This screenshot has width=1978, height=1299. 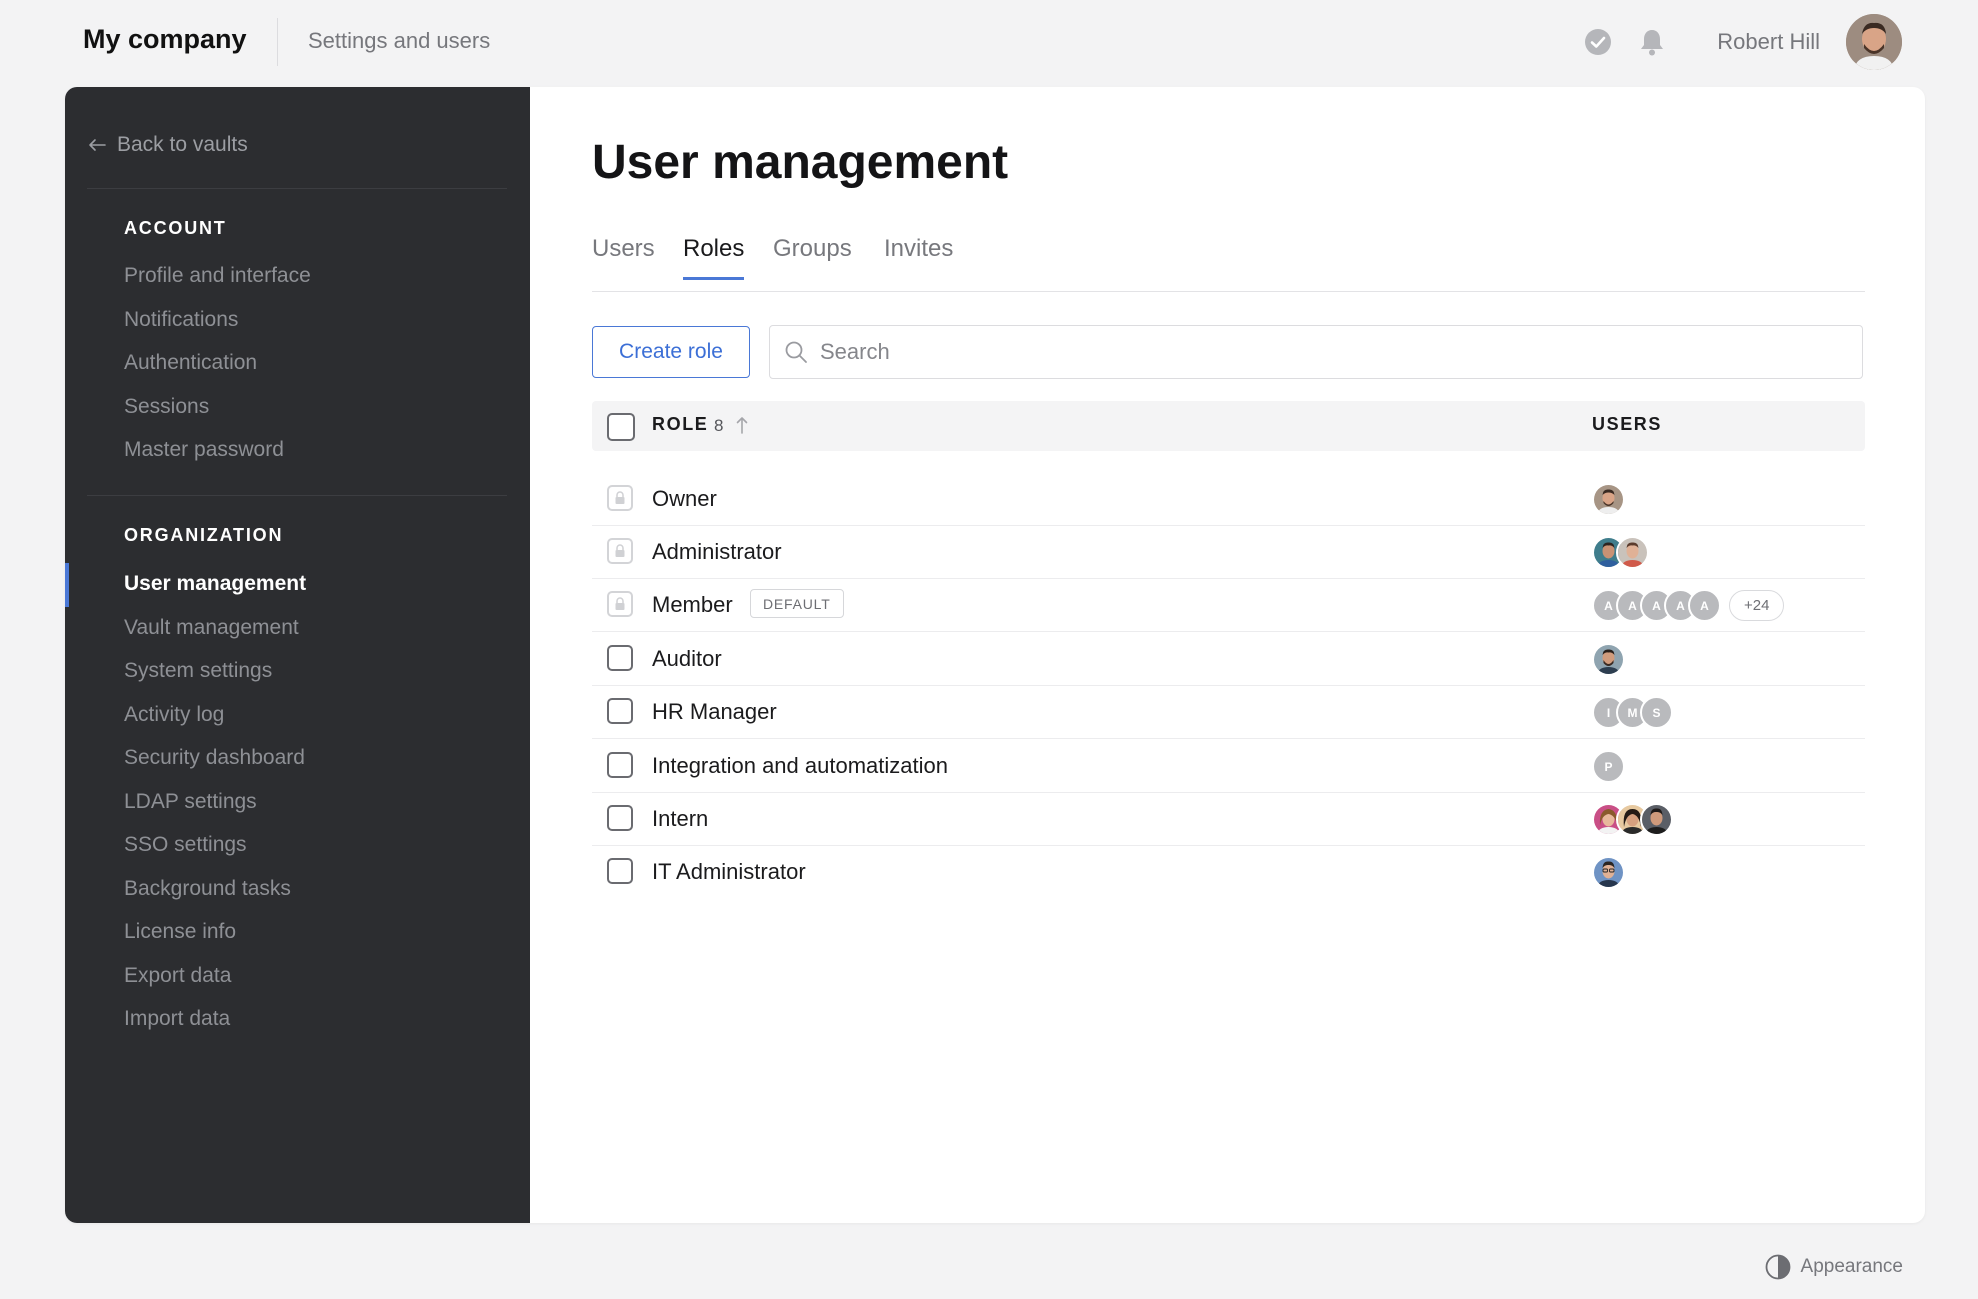 What do you see at coordinates (174, 715) in the screenshot?
I see `sidebar-item-activity-log: Activity log` at bounding box center [174, 715].